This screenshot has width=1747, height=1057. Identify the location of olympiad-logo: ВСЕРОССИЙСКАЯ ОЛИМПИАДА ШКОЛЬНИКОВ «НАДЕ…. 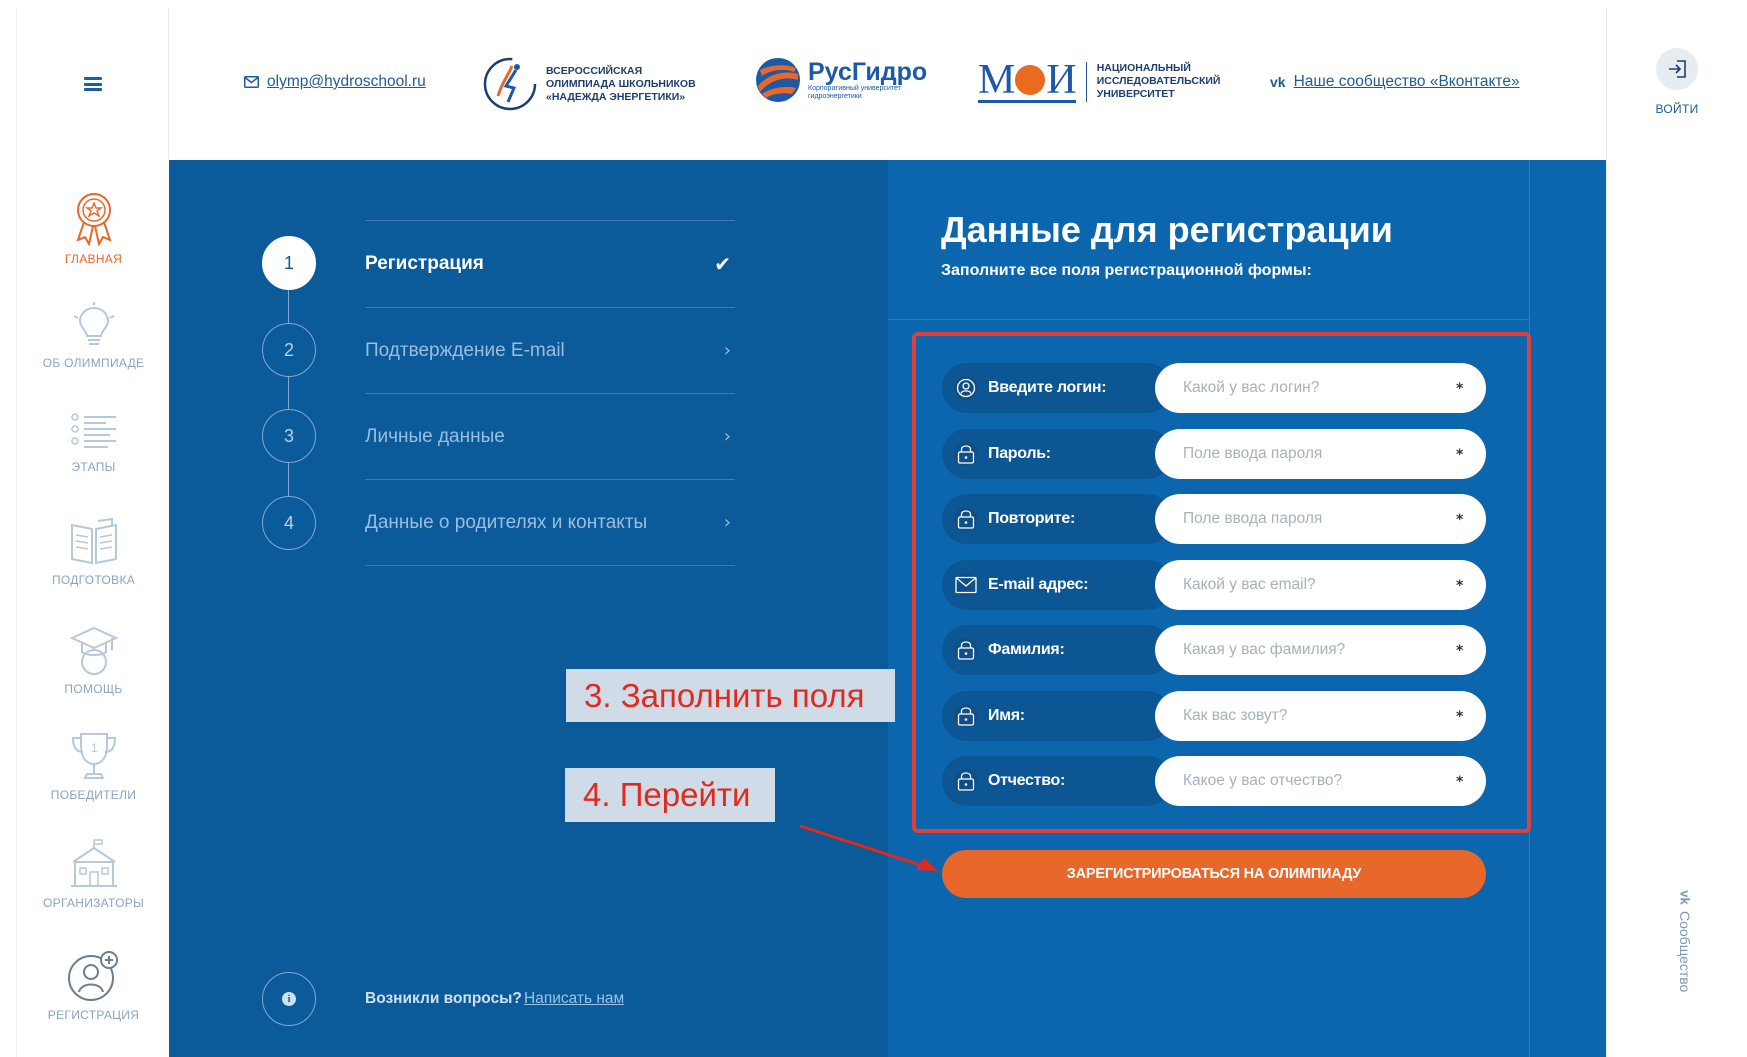
(589, 84).